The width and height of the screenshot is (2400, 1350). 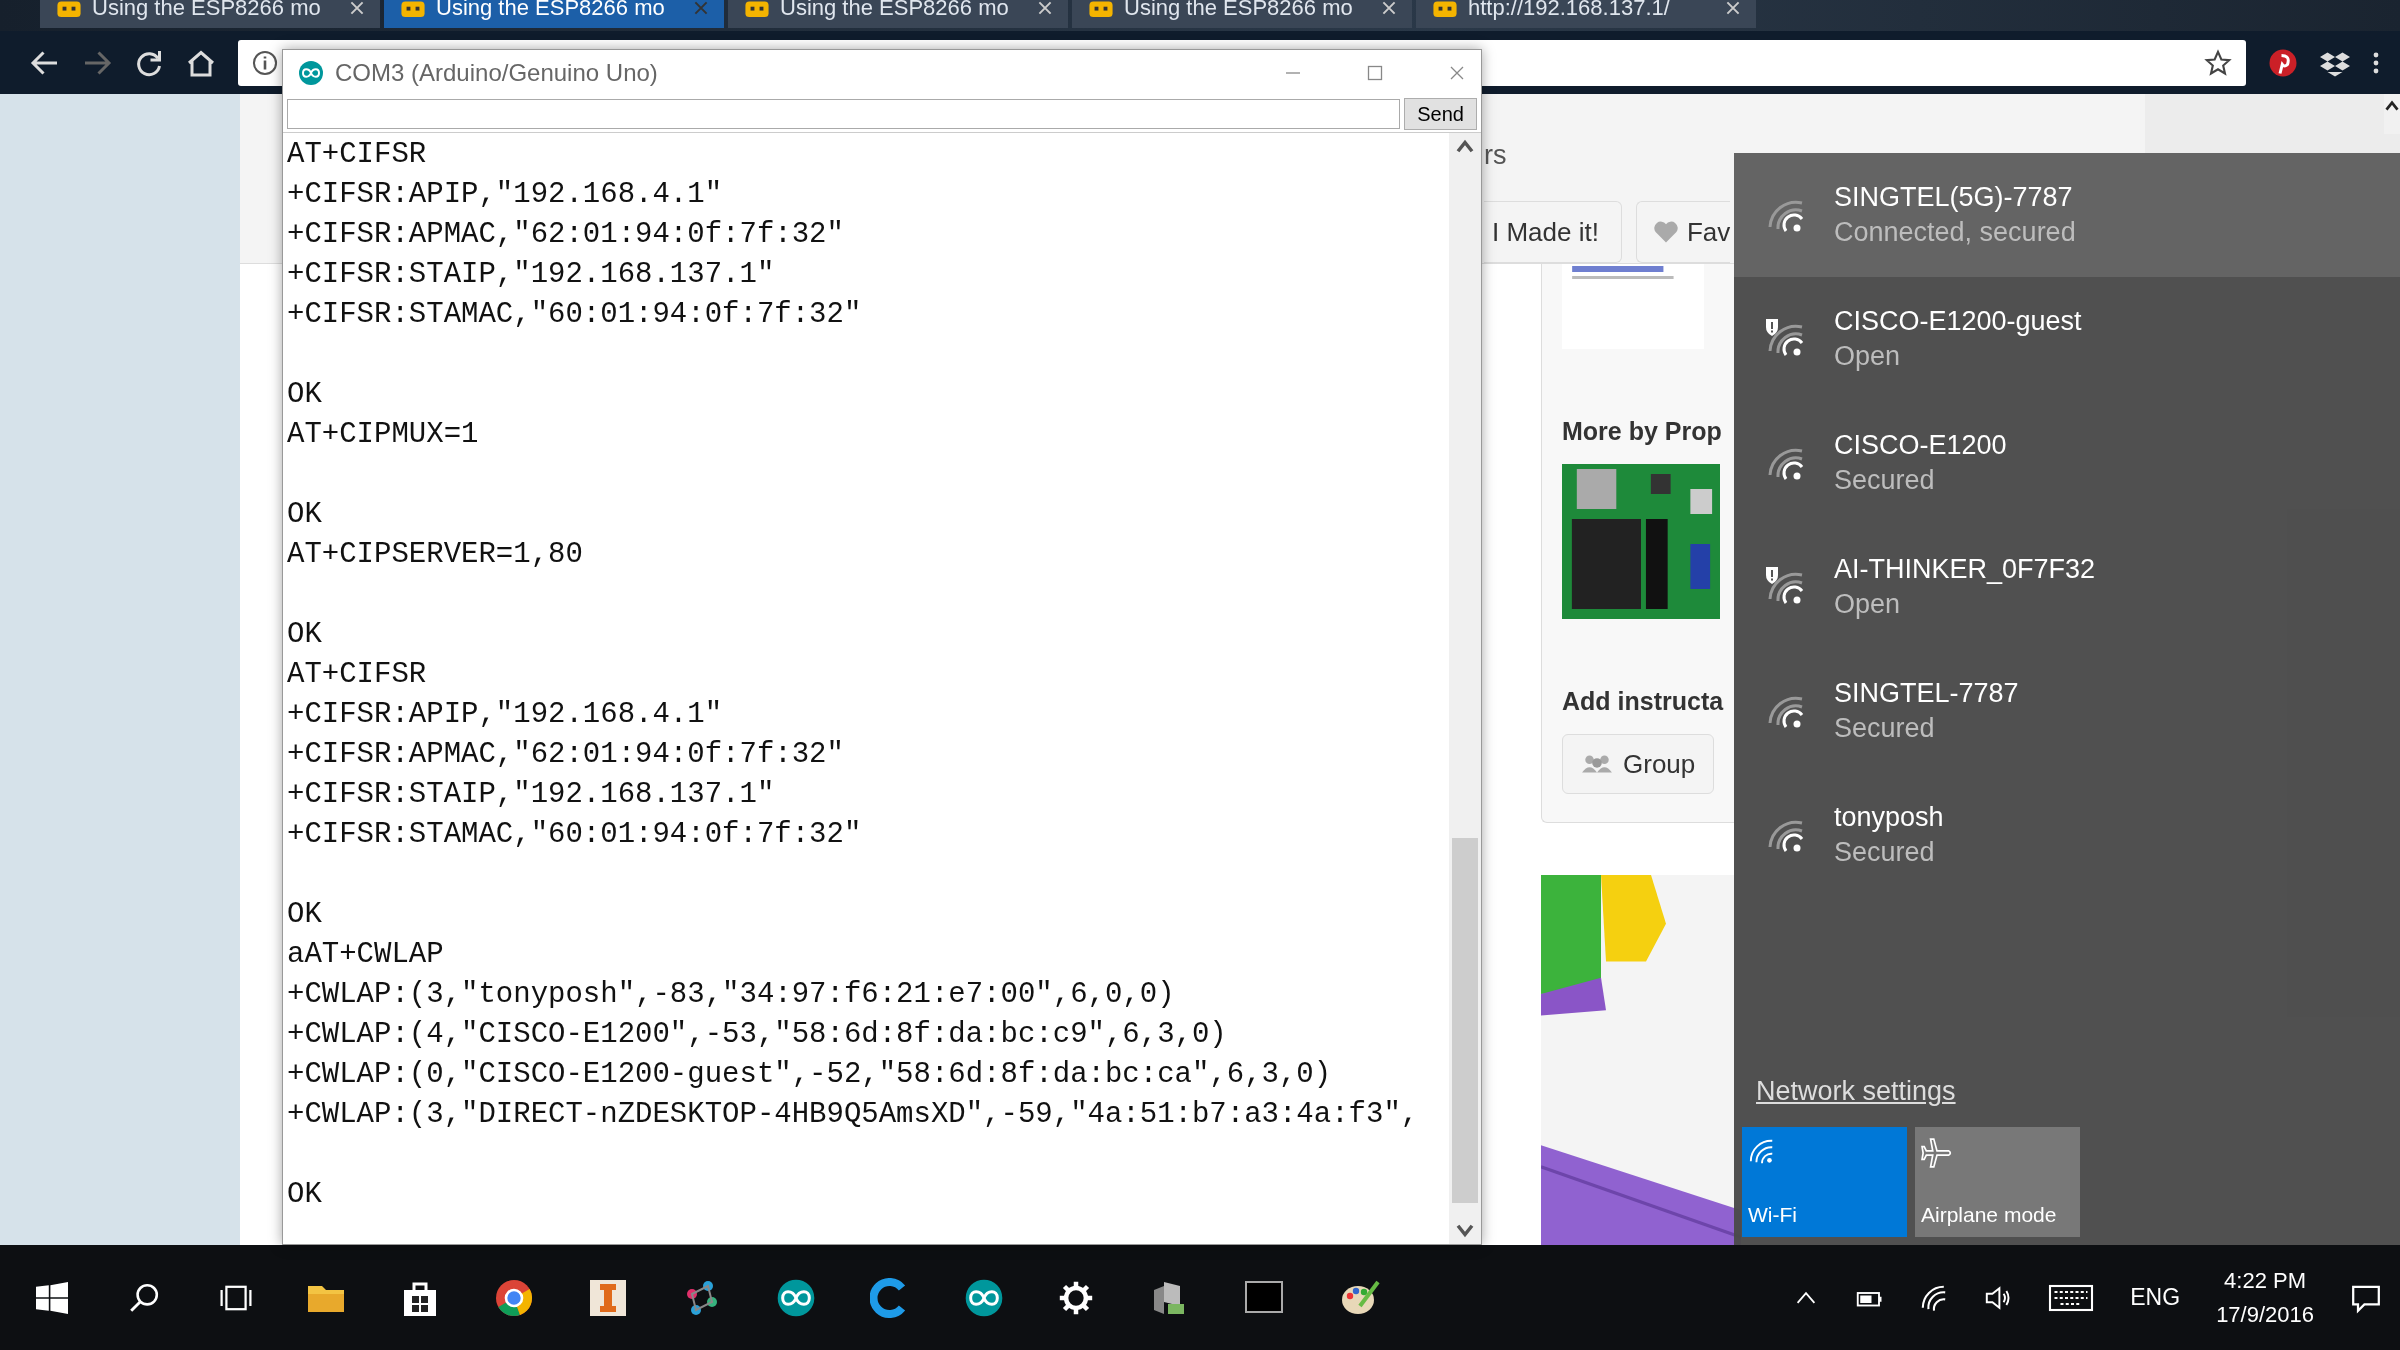 I want to click on section-heading: More by Prop, so click(x=1642, y=431).